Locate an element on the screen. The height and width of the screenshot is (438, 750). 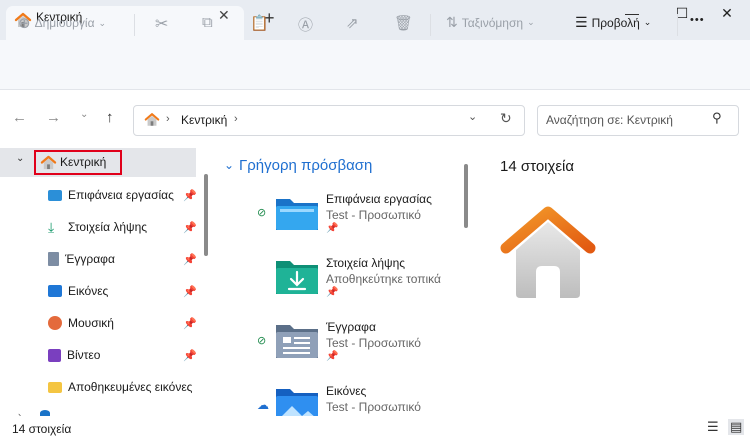
nav-item-label: Επιφάνεια εργασίας is located at coordinates (121, 195).